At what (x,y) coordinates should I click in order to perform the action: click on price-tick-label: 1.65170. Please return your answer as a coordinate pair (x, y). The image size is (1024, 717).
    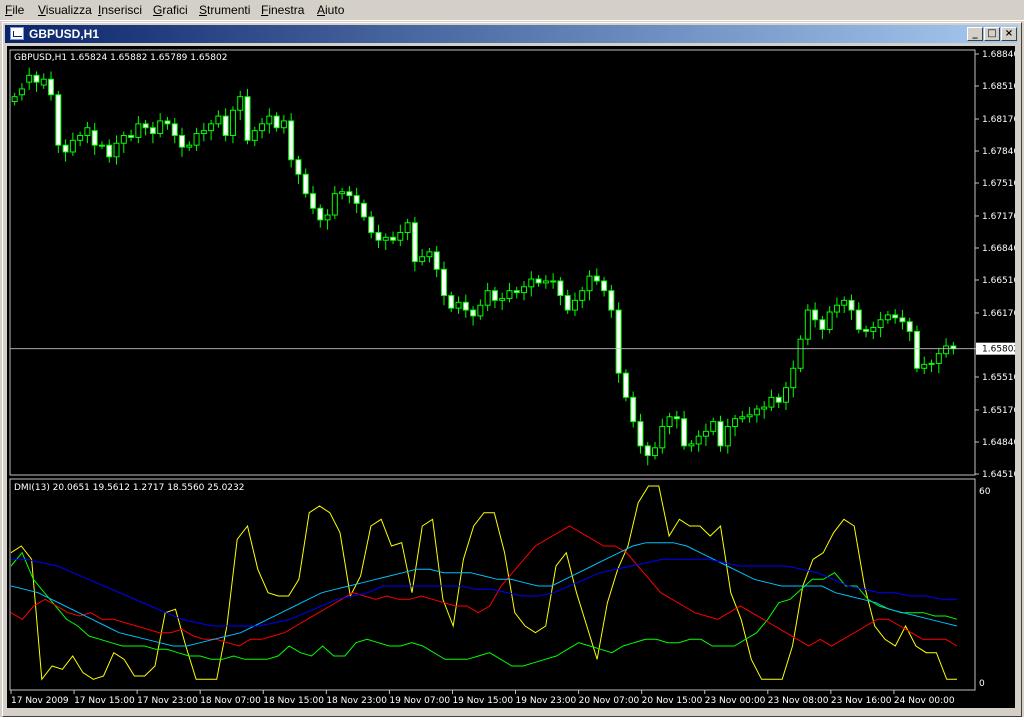
    Looking at the image, I should click on (998, 411).